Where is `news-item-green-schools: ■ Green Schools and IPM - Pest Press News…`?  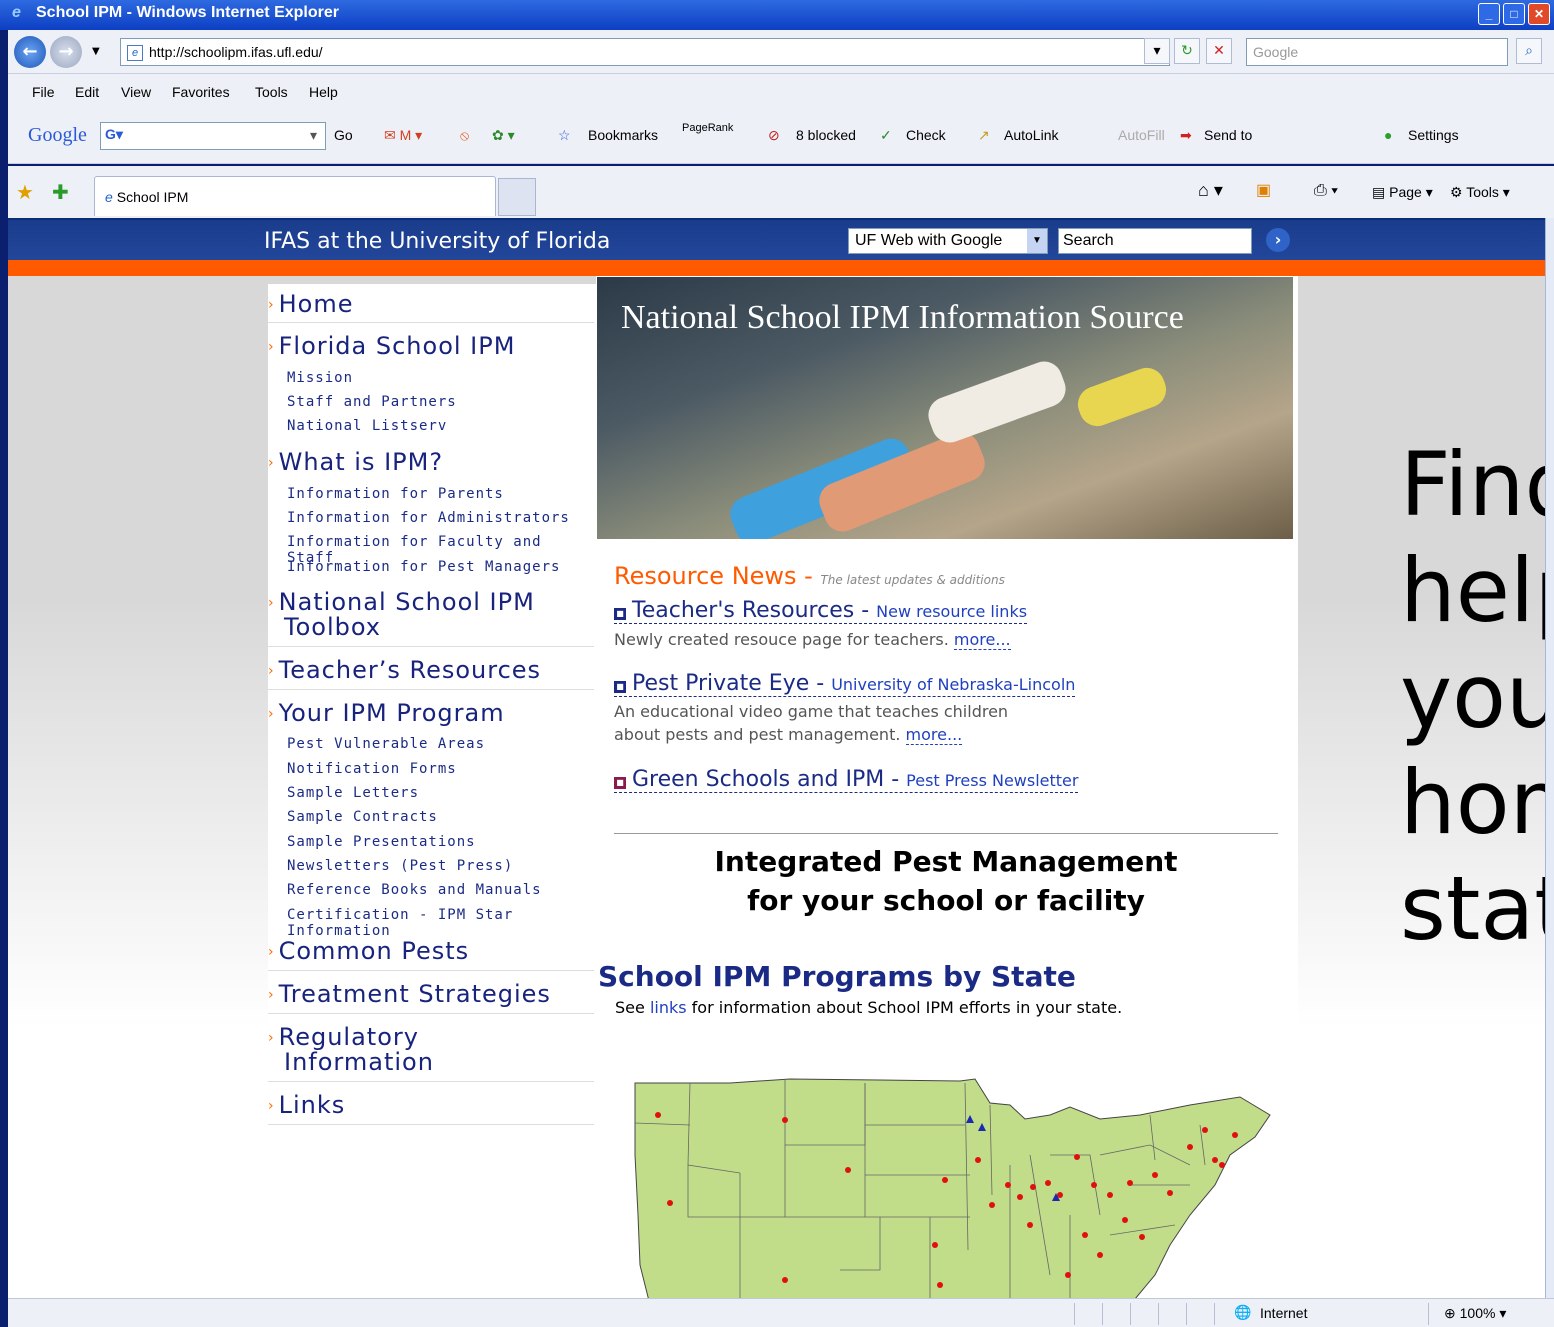 news-item-green-schools: ■ Green Schools and IPM - Pest Press News… is located at coordinates (846, 780).